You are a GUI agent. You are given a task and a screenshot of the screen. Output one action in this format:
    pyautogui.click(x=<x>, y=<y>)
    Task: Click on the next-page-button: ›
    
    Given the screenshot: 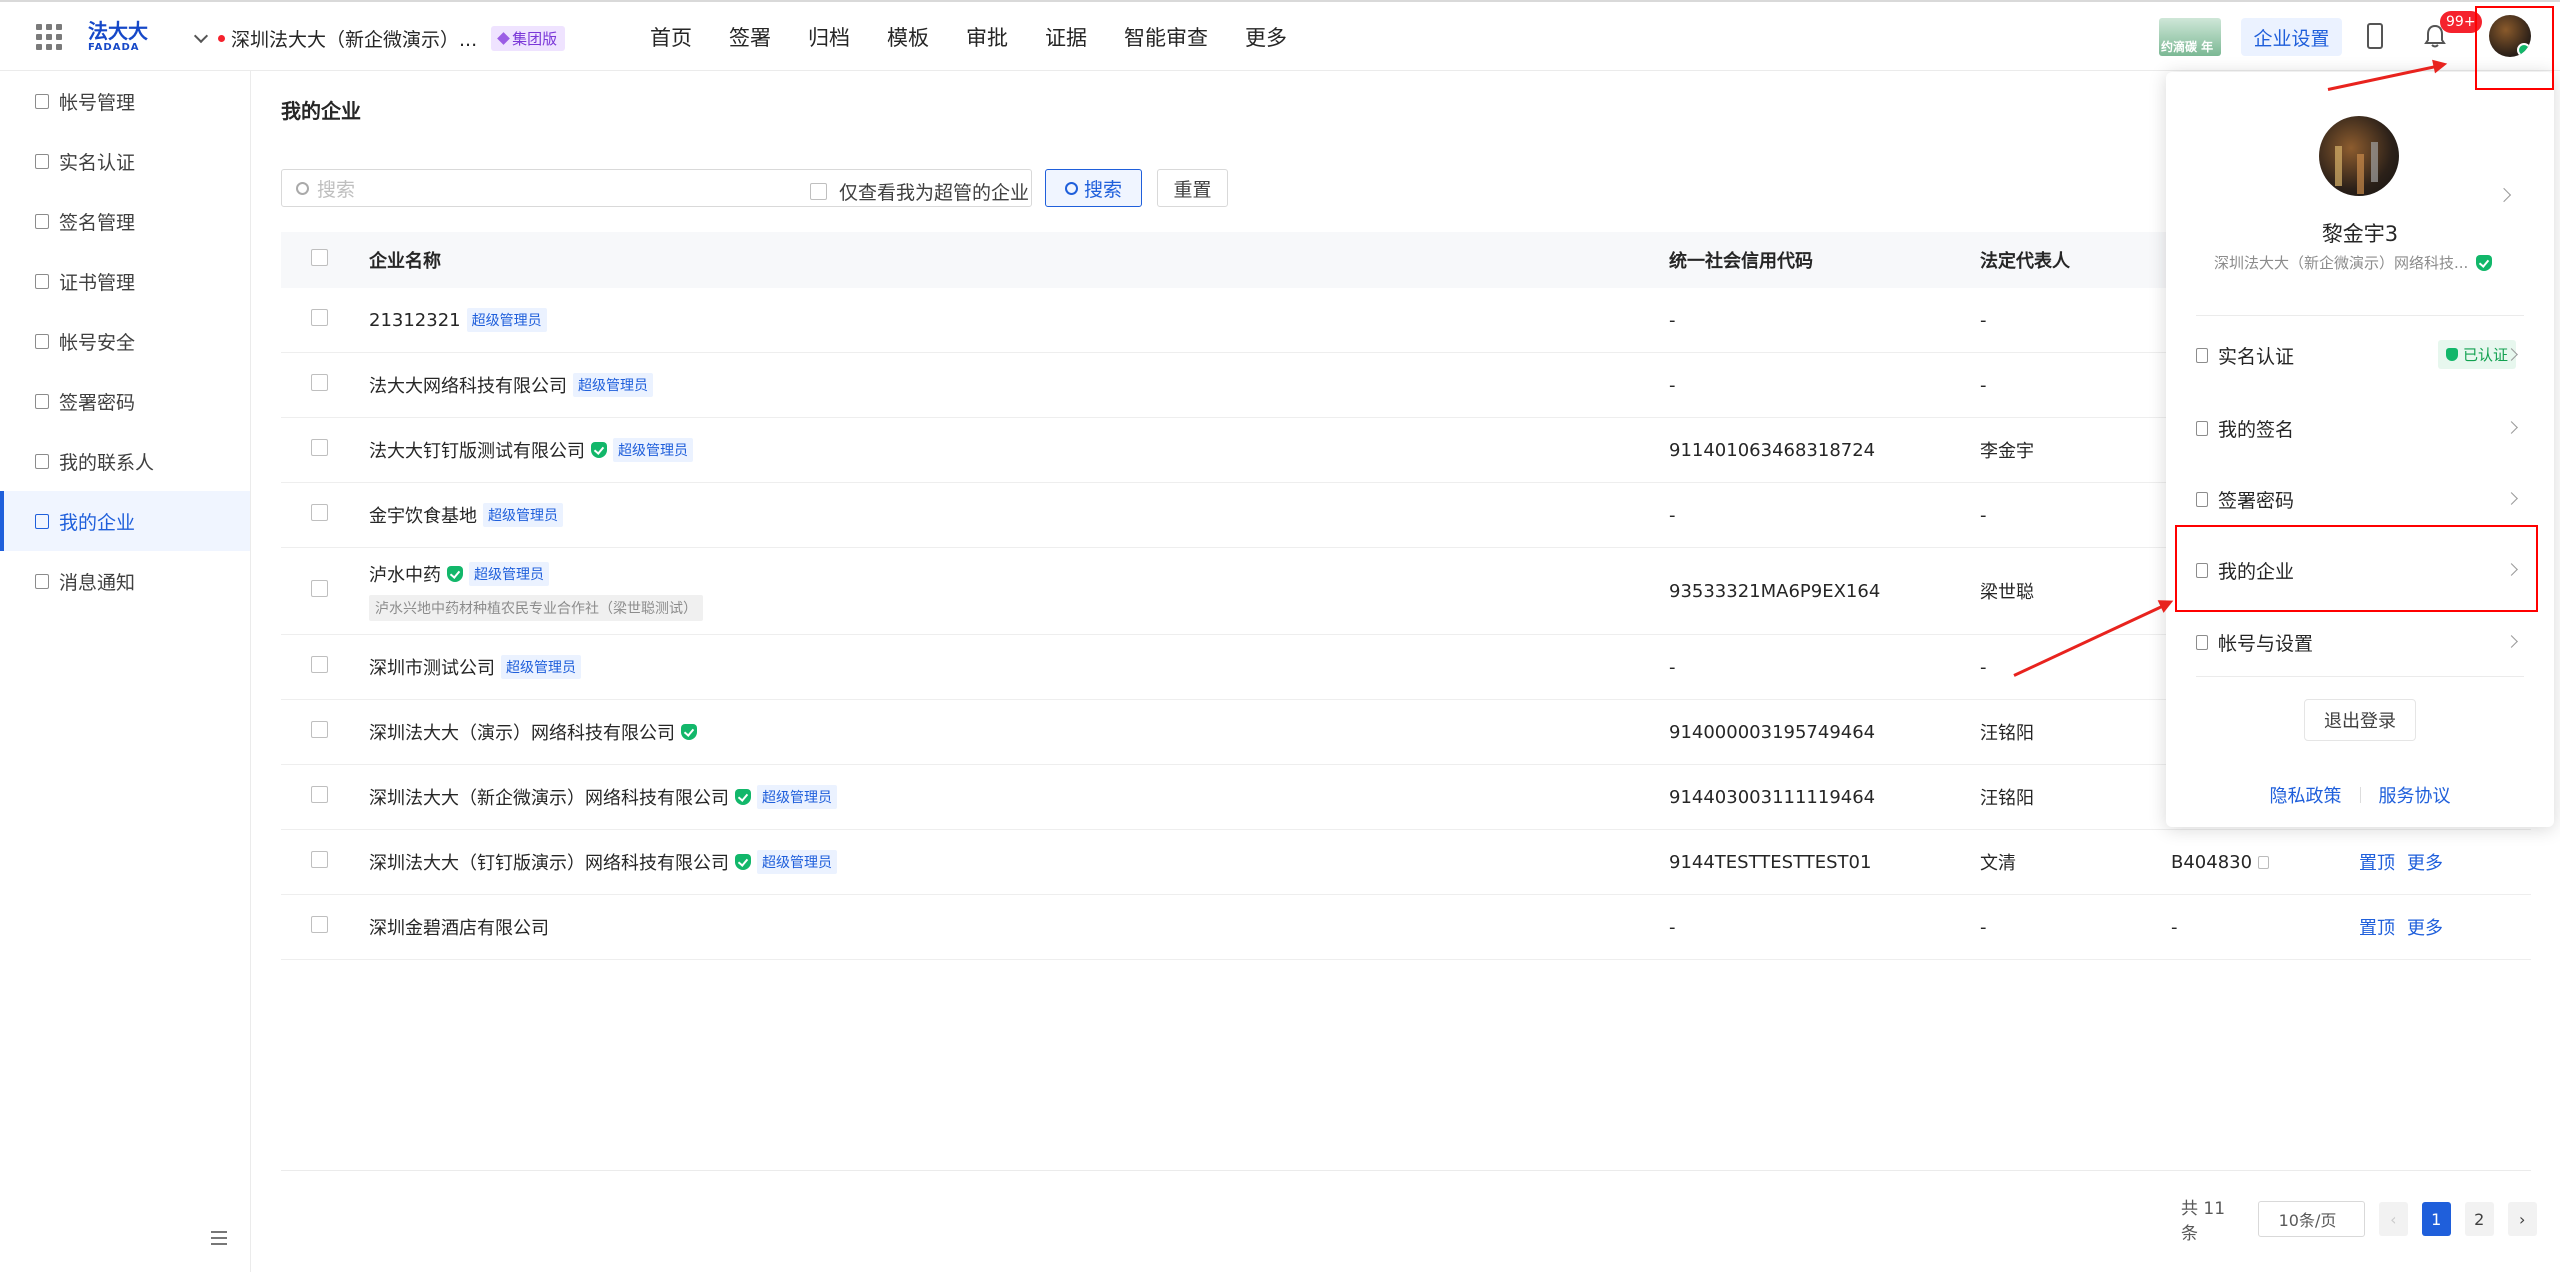 What is the action you would take?
    pyautogui.click(x=2522, y=1219)
    